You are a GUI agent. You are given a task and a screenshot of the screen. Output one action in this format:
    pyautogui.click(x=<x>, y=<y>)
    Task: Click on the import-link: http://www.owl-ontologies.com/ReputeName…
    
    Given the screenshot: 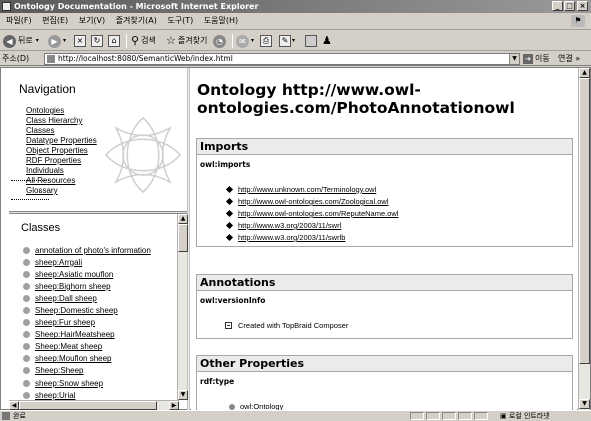 What is the action you would take?
    pyautogui.click(x=318, y=213)
    